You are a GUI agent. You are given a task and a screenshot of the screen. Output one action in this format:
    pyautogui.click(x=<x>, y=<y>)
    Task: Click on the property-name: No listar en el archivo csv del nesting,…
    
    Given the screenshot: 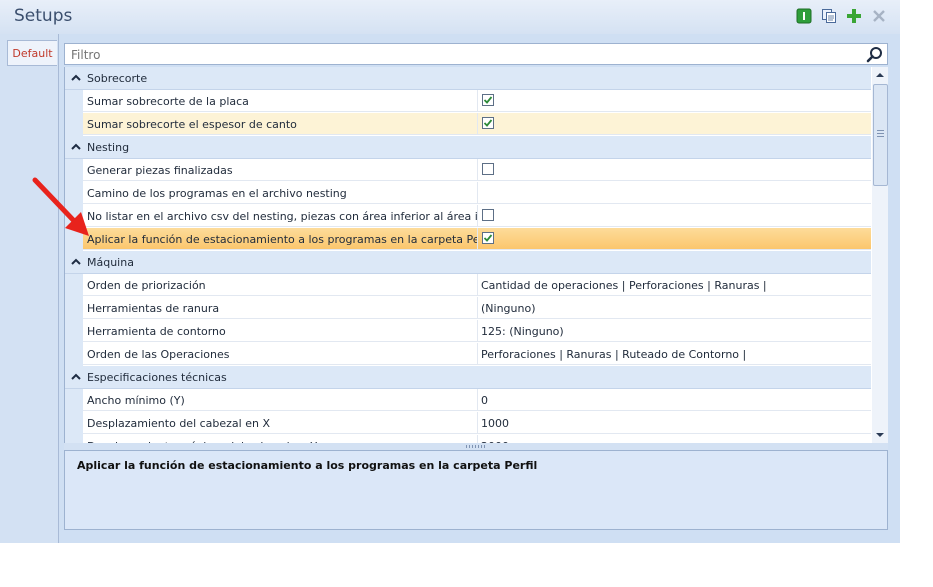 What is the action you would take?
    pyautogui.click(x=280, y=216)
    